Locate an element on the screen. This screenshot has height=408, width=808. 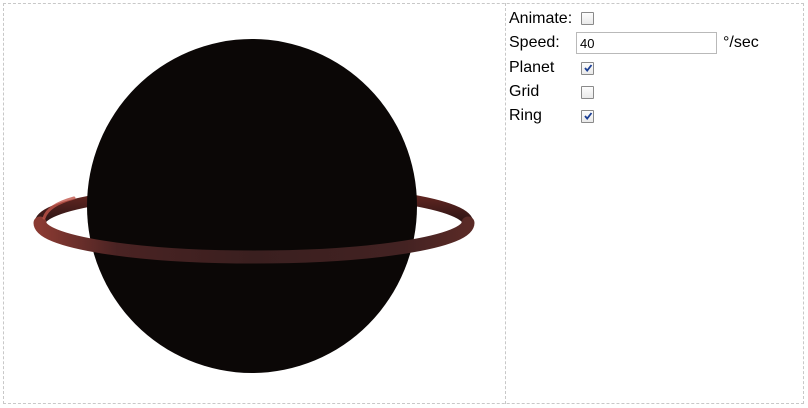
planet-checkbox is located at coordinates (587, 68).